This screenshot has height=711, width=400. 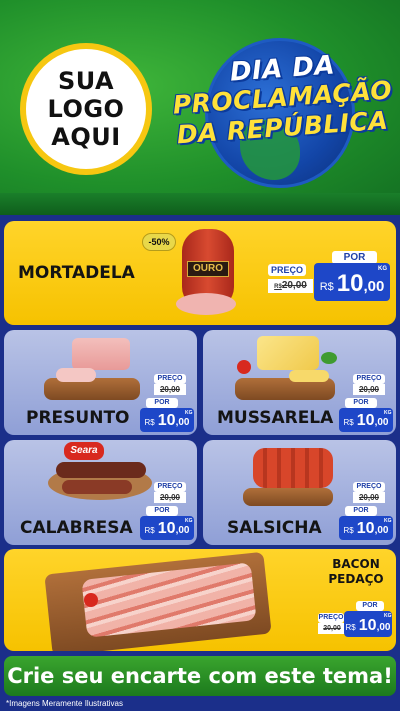 What do you see at coordinates (293, 468) in the screenshot?
I see `salsicha-image` at bounding box center [293, 468].